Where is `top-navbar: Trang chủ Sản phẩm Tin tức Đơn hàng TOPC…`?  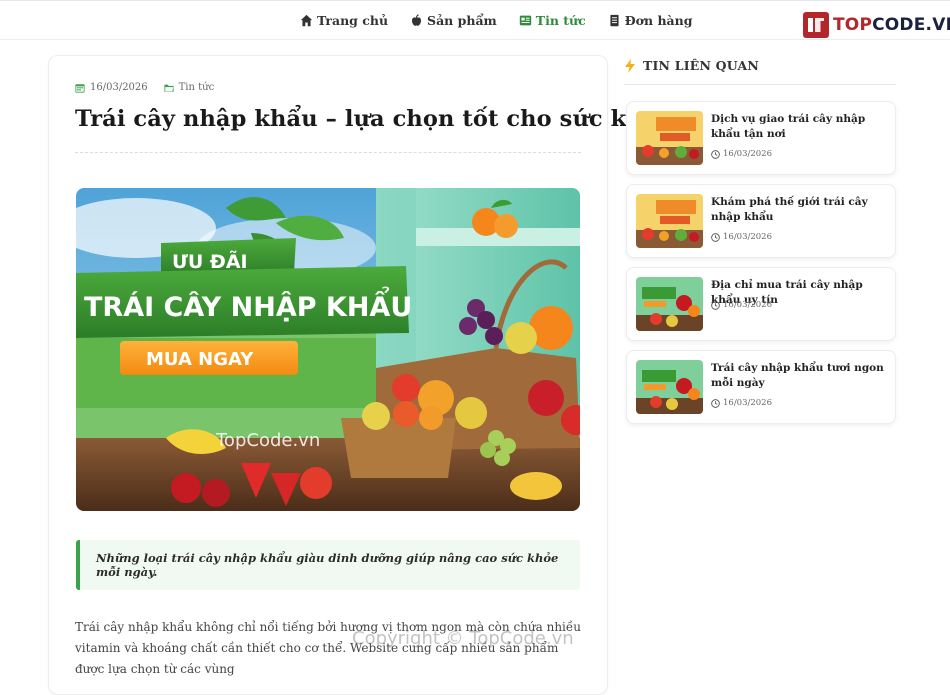
top-navbar: Trang chủ Sản phẩm Tin tức Đơn hàng TOPC… is located at coordinates (475, 20).